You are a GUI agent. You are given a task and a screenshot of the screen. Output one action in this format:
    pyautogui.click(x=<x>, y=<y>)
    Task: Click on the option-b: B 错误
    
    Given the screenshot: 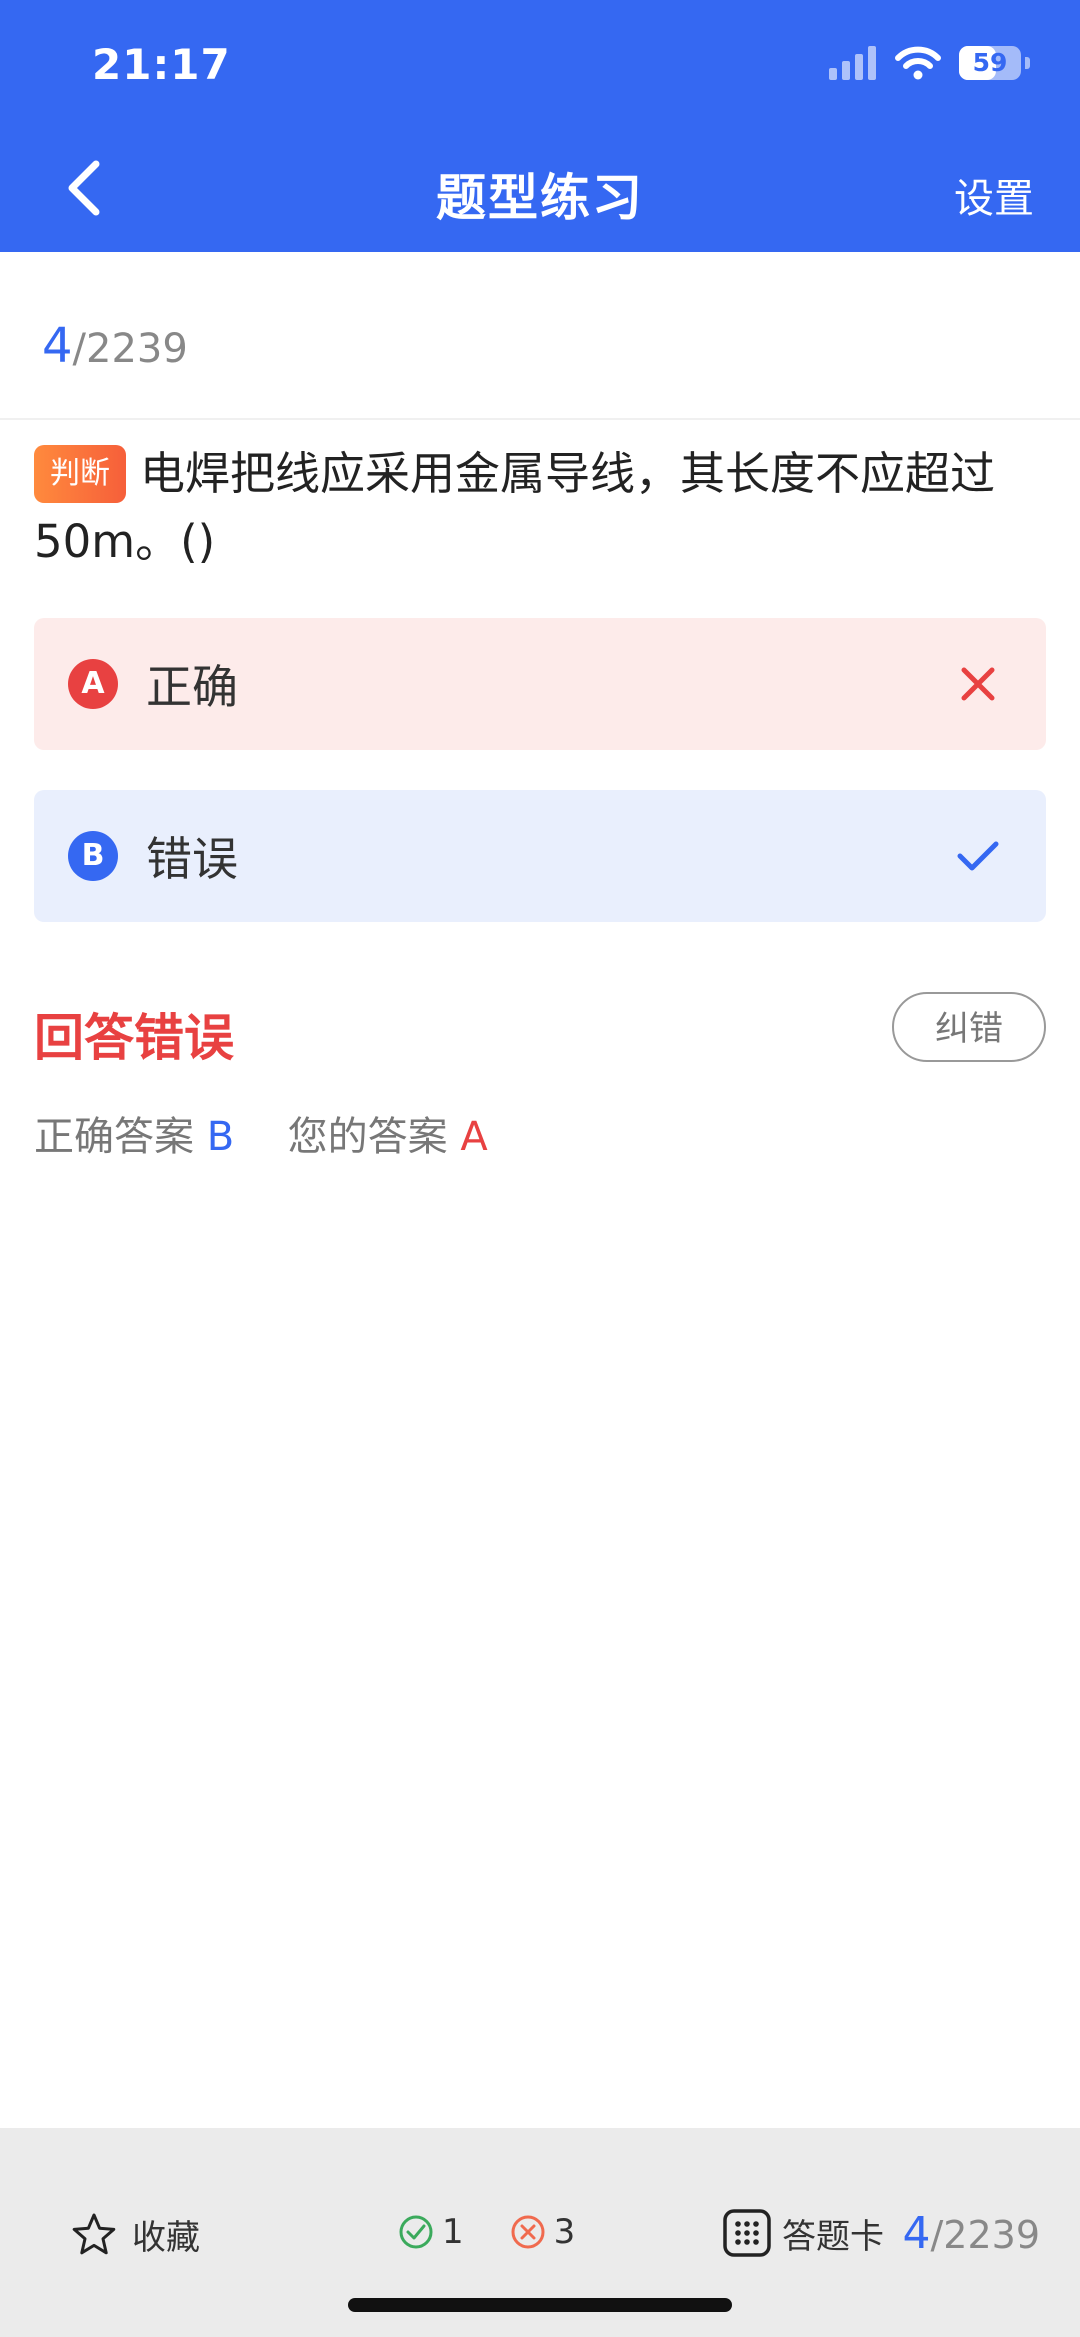 What is the action you would take?
    pyautogui.click(x=540, y=856)
    